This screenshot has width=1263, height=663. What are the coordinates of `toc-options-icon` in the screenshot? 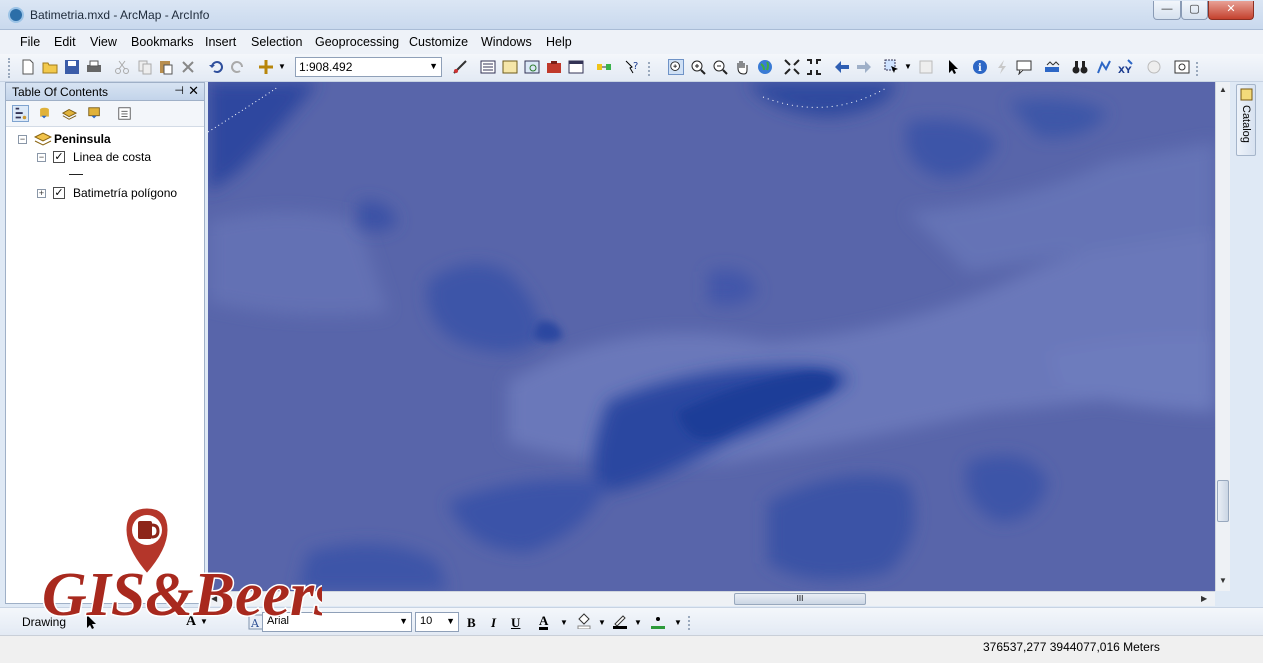 It's located at (124, 113).